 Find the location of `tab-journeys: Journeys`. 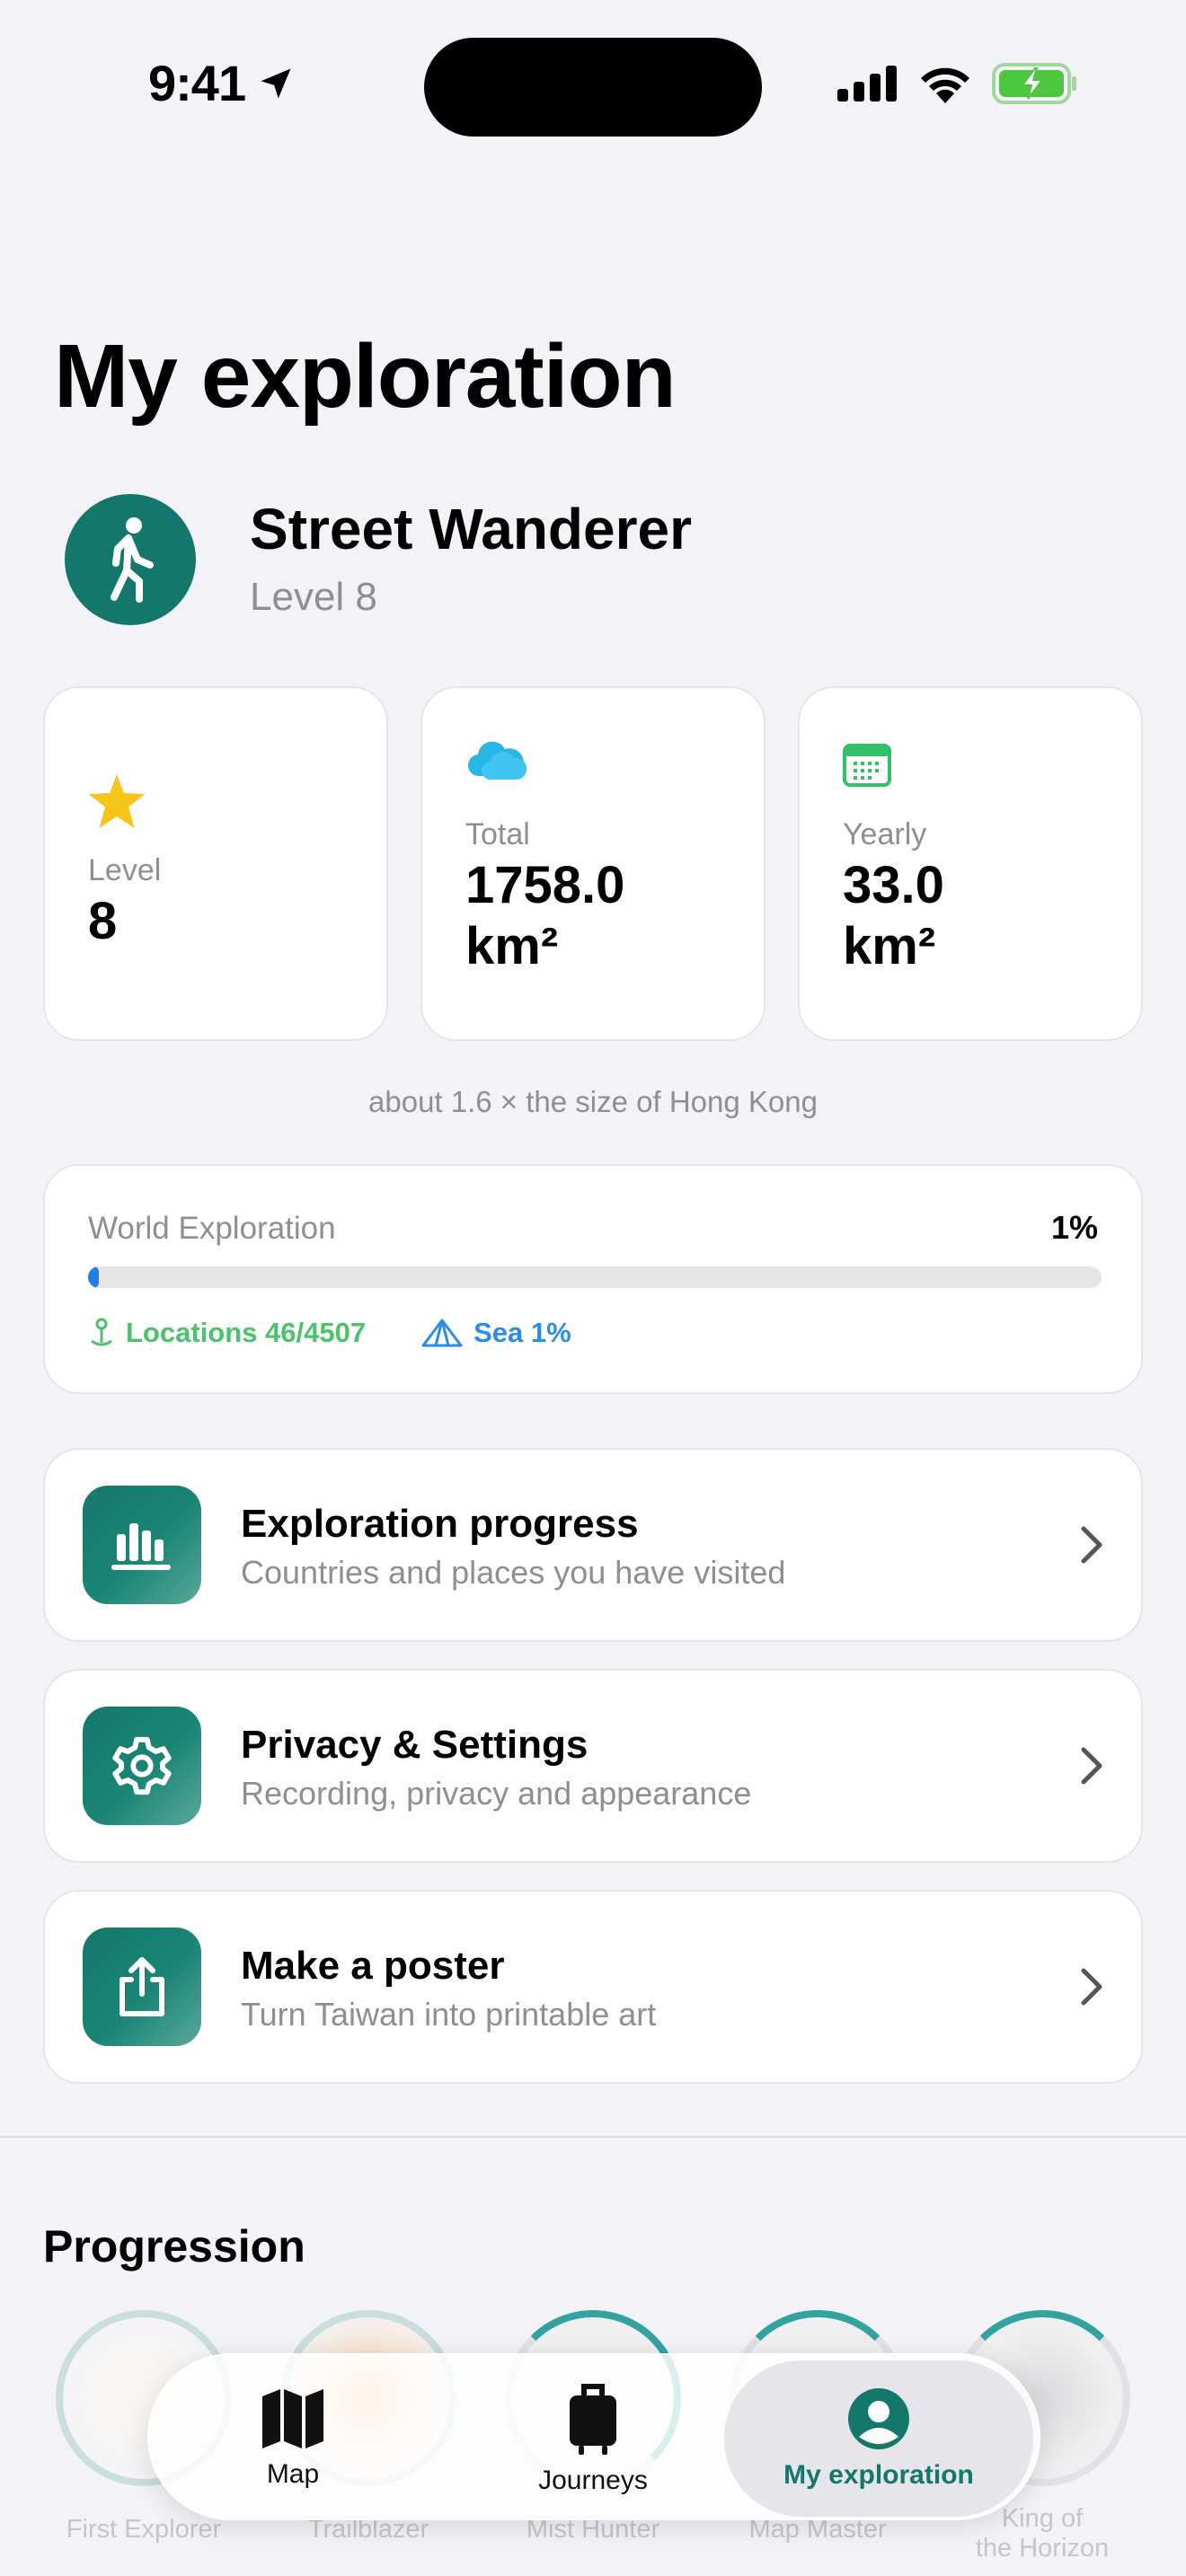

tab-journeys: Journeys is located at coordinates (593, 2438).